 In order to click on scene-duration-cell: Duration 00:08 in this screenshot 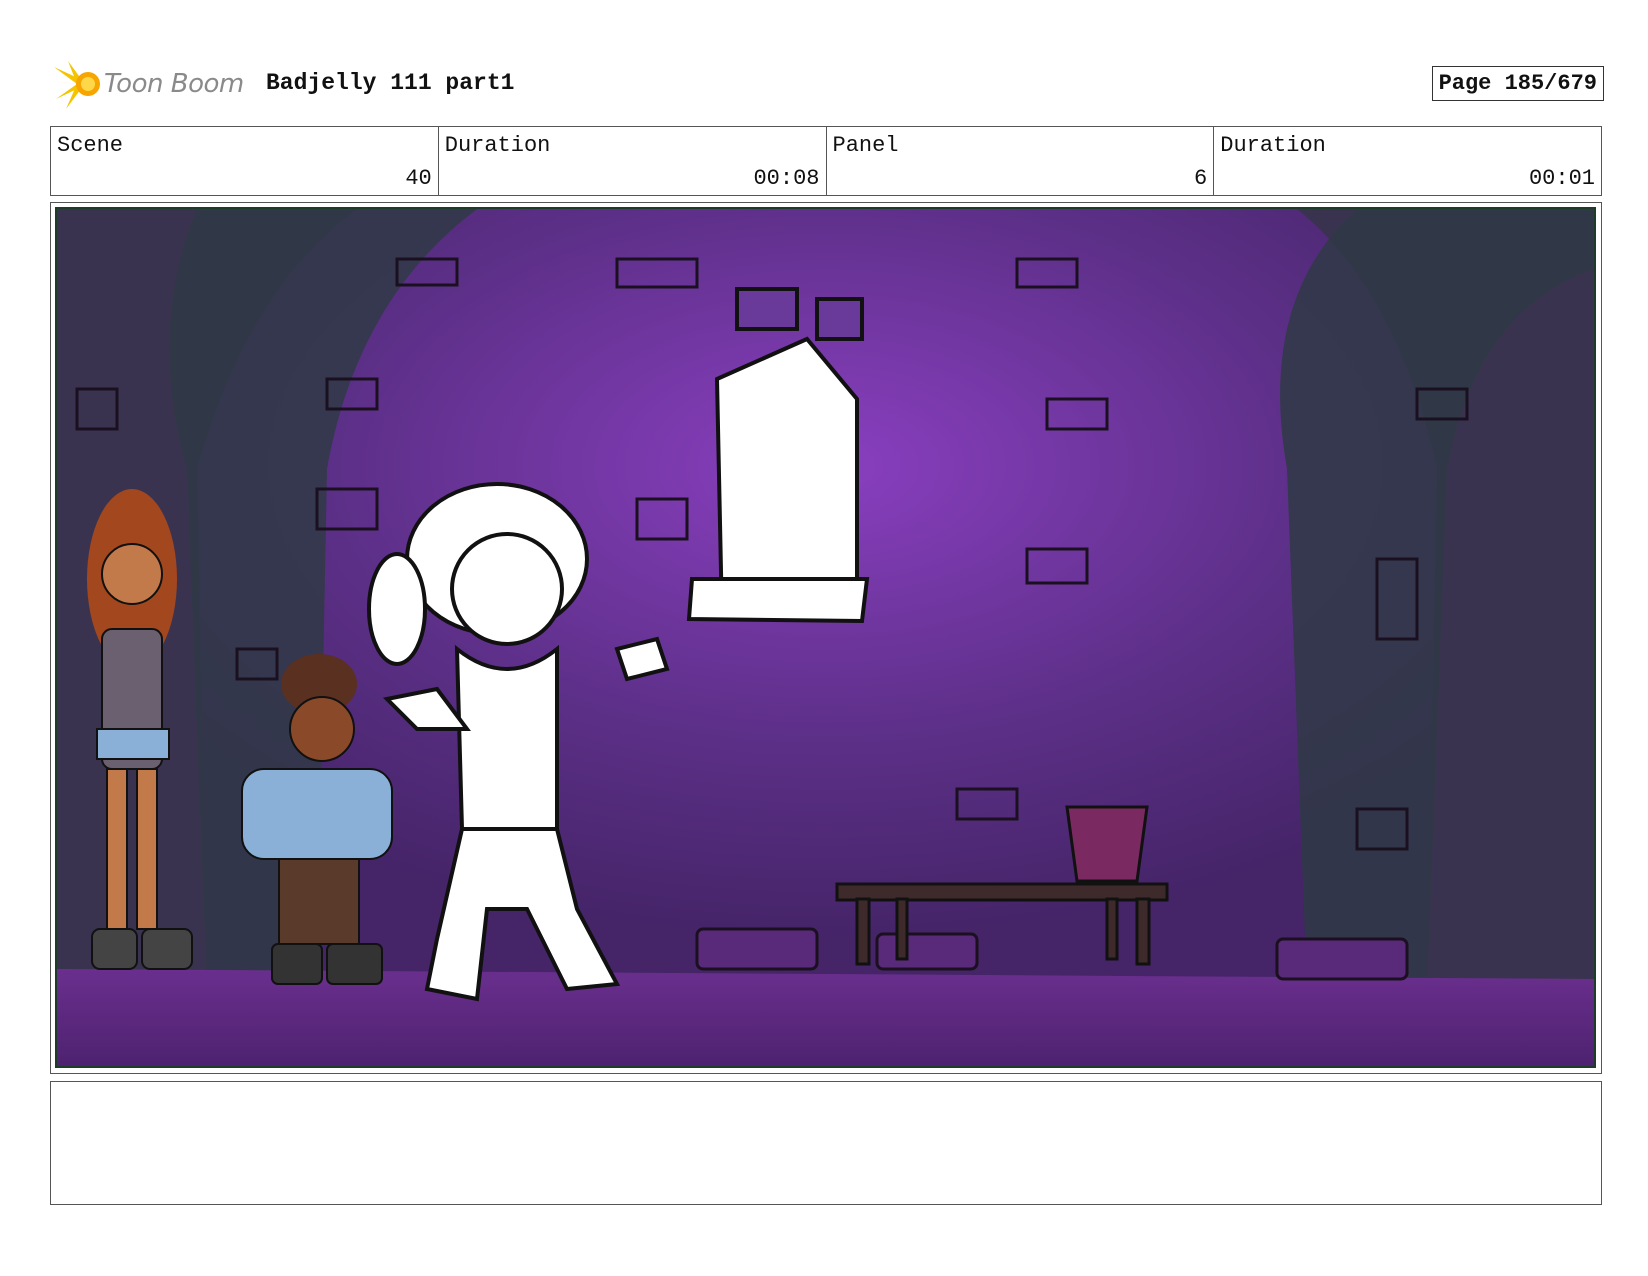, I will do `click(633, 161)`.